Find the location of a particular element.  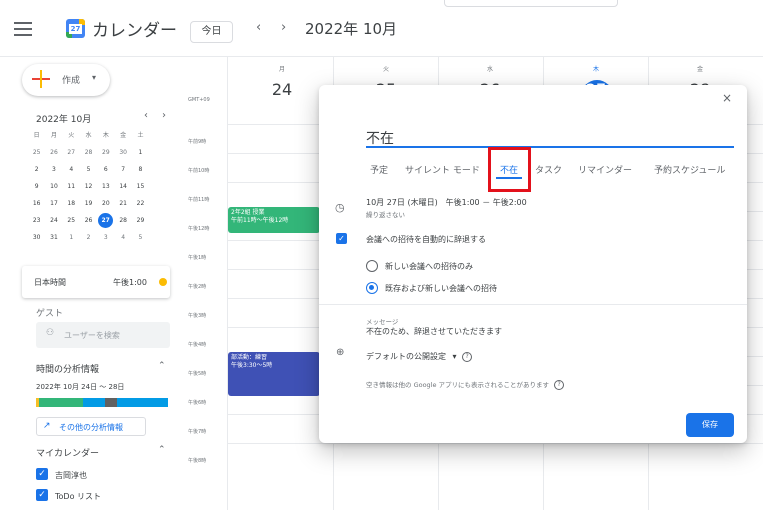

mini-weekday: 金 is located at coordinates (123, 135).